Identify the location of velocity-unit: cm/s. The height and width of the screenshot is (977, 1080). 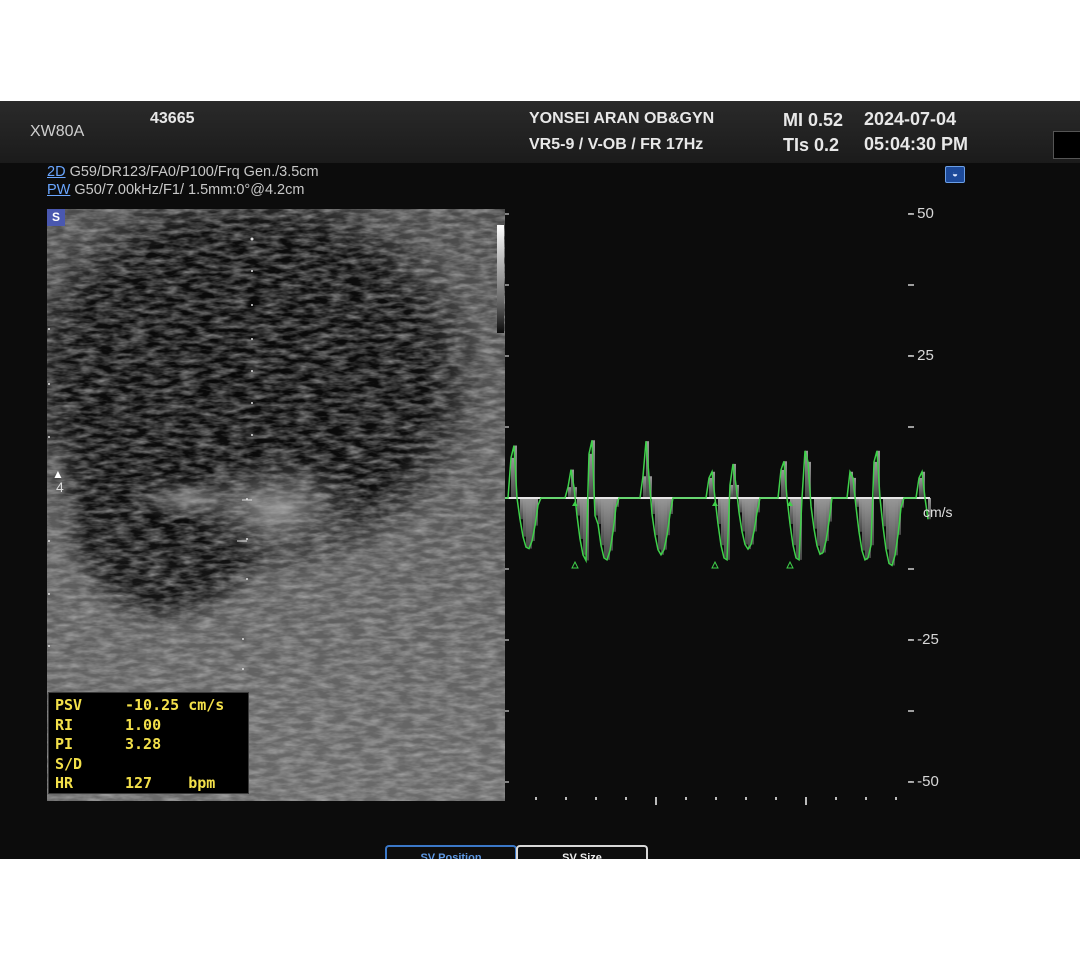
(938, 512).